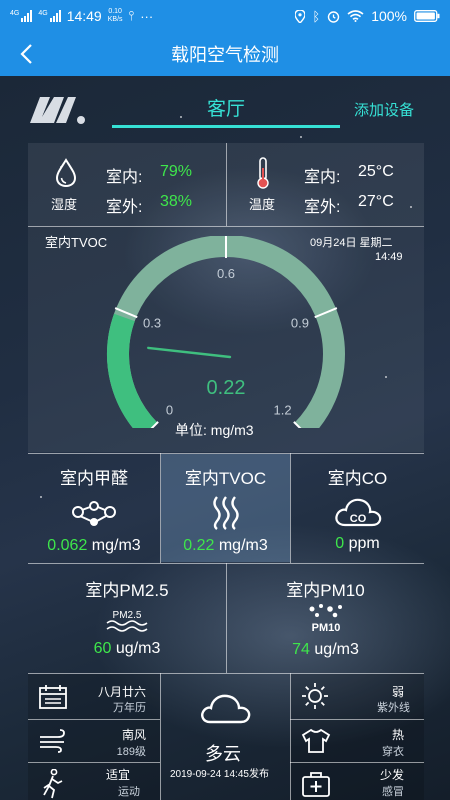  Describe the element at coordinates (169, 410) in the screenshot. I see `gauge-tick-label: 0` at that location.